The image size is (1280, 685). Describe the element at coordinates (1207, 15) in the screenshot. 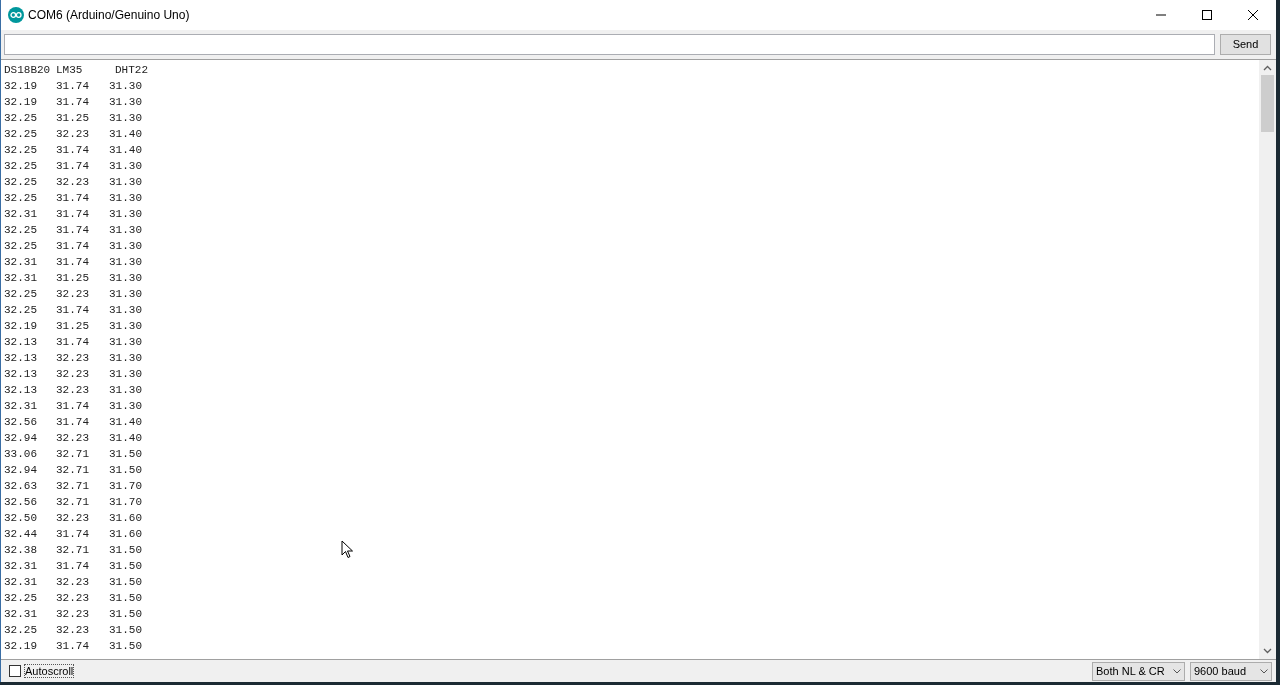

I see `maximize-icon` at that location.